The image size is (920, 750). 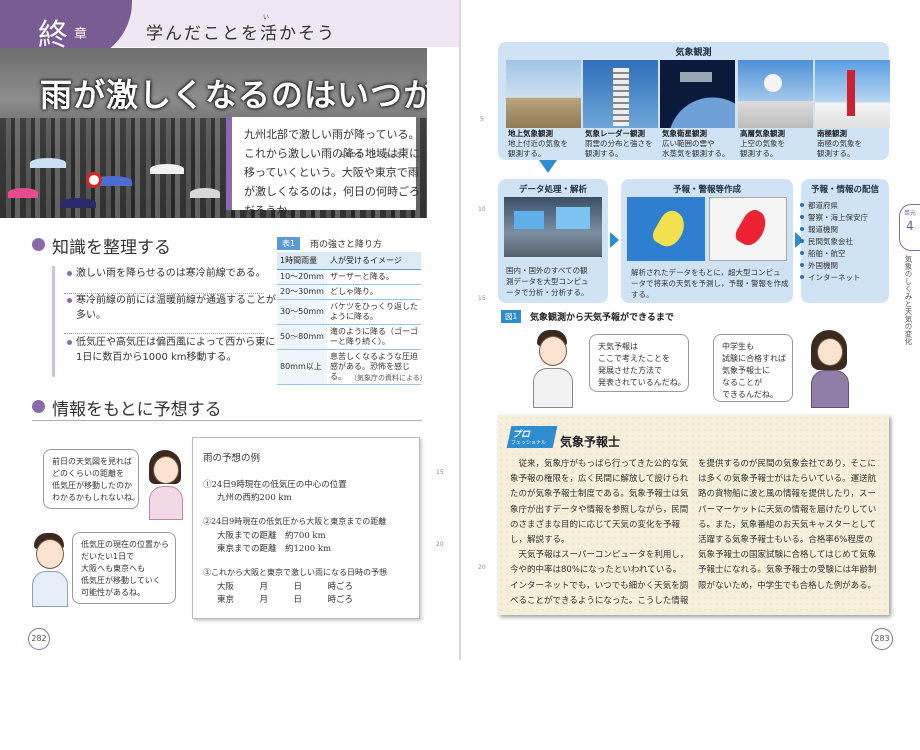 I want to click on distribution-item: 民間気象会社, so click(x=826, y=241).